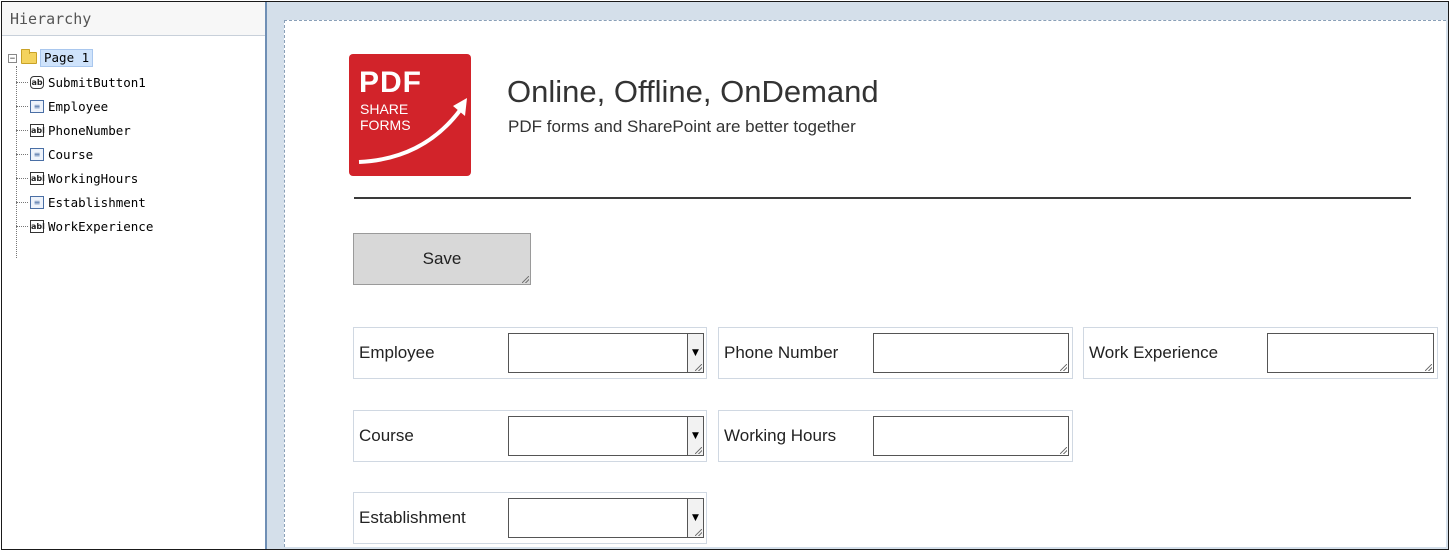 The height and width of the screenshot is (550, 1450). I want to click on employee-dropdown: ▼, so click(606, 353).